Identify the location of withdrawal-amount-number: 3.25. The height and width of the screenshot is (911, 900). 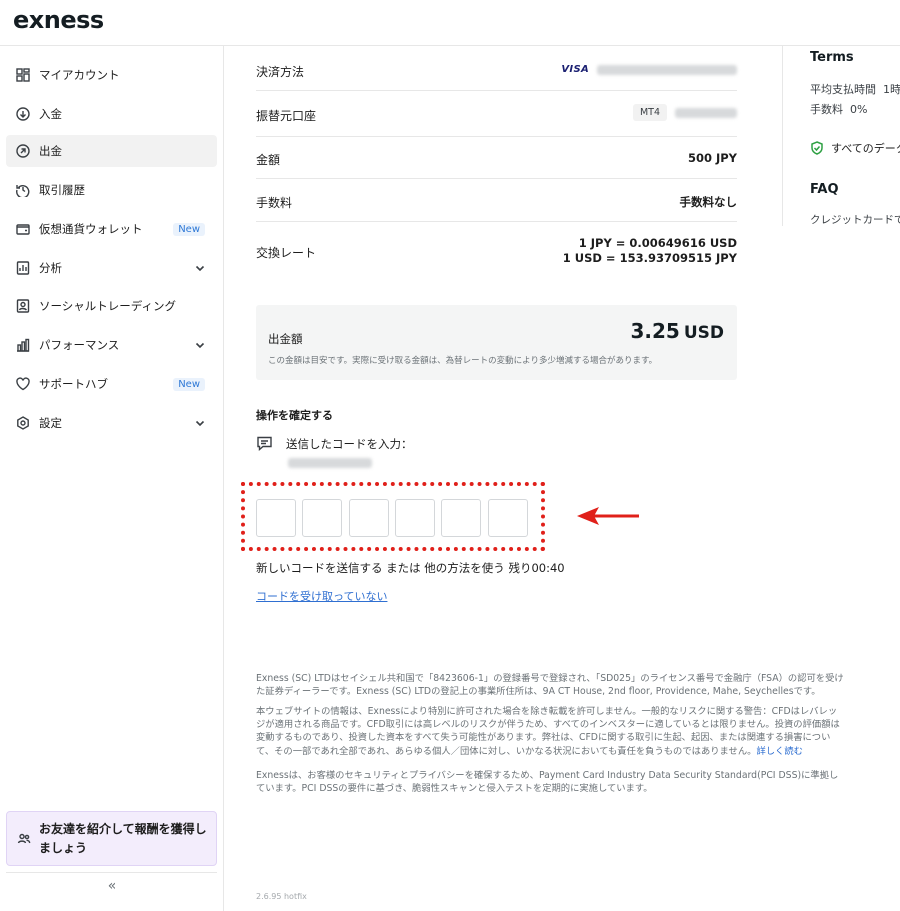
(655, 331).